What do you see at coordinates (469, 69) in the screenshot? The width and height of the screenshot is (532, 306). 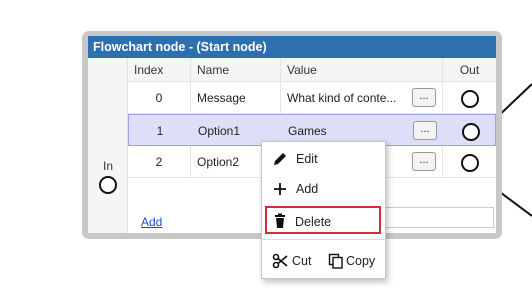 I see `header-out: Out` at bounding box center [469, 69].